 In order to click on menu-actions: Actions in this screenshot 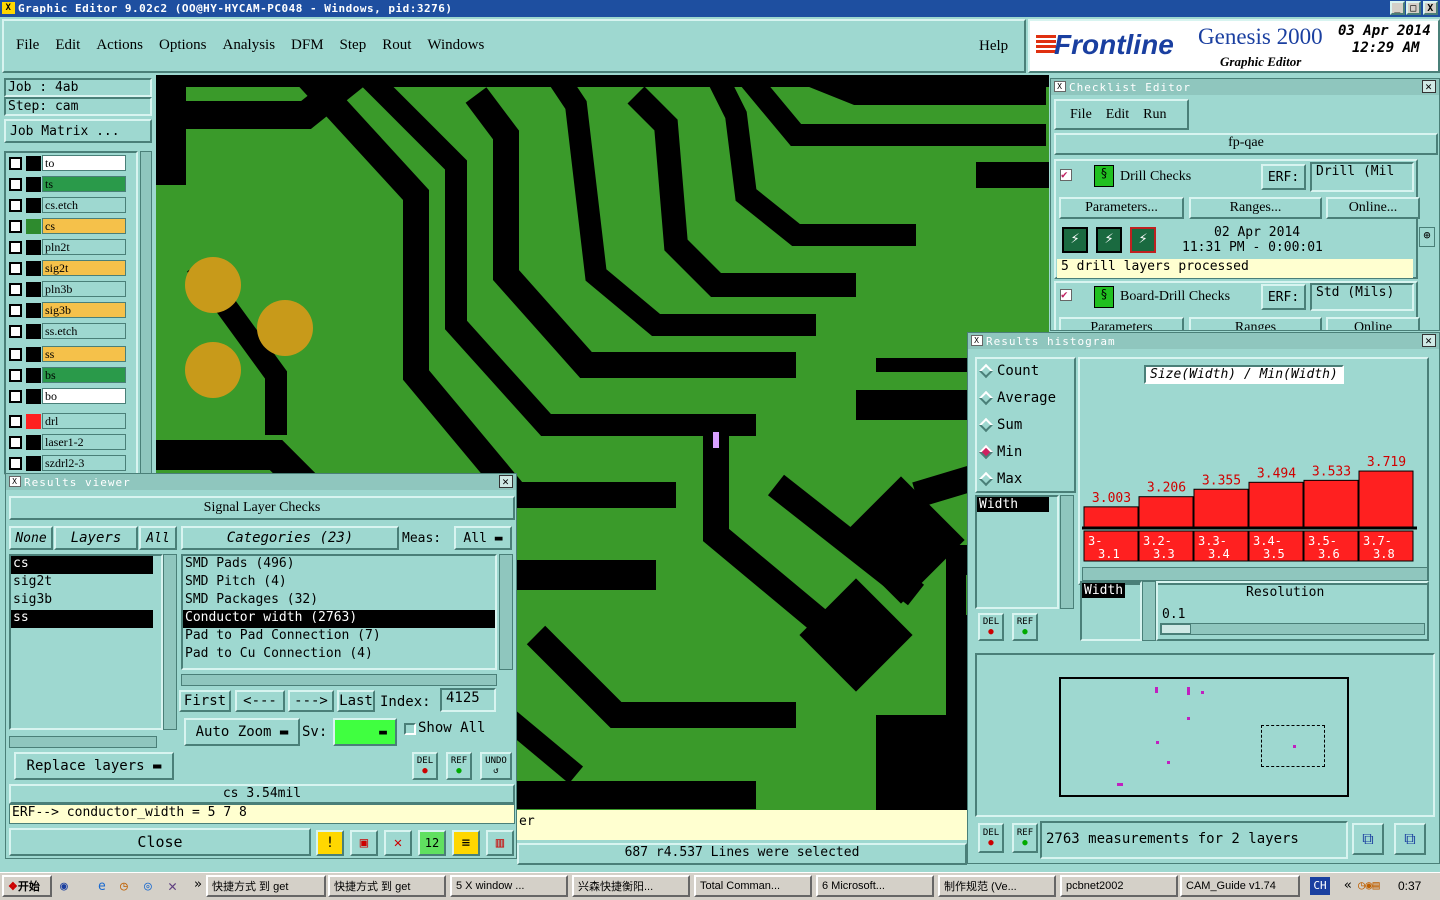, I will do `click(119, 45)`.